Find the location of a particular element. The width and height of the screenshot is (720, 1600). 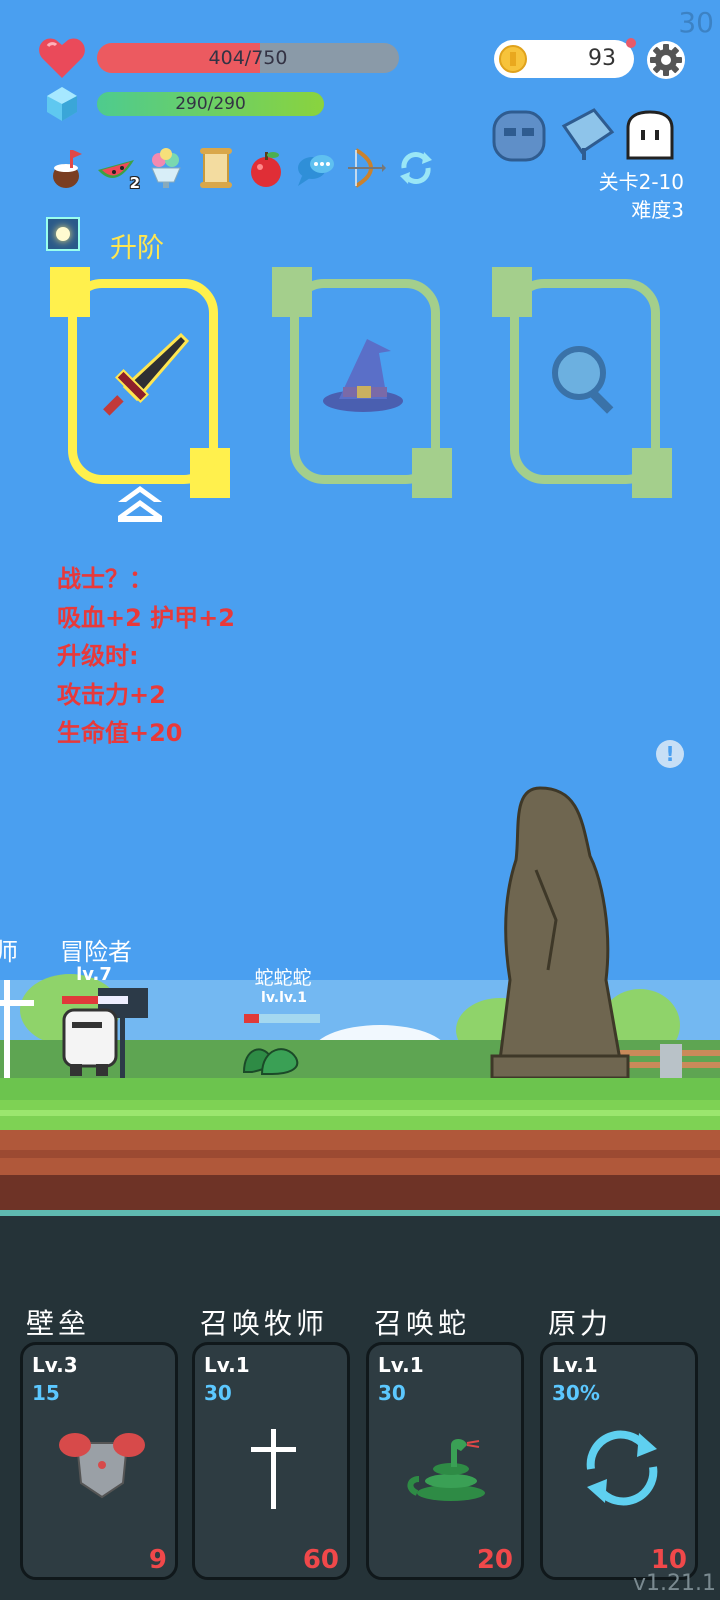

notification-dot is located at coordinates (631, 43).